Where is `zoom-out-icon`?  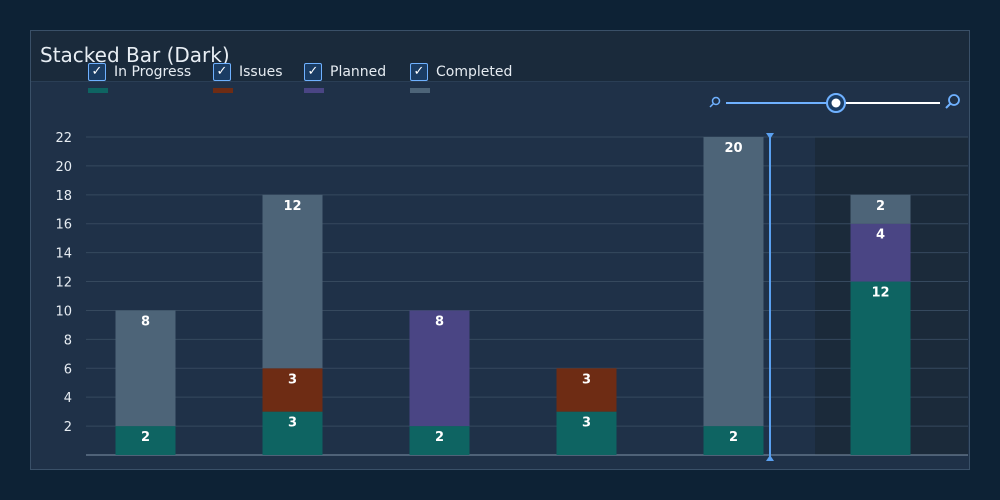 zoom-out-icon is located at coordinates (715, 102).